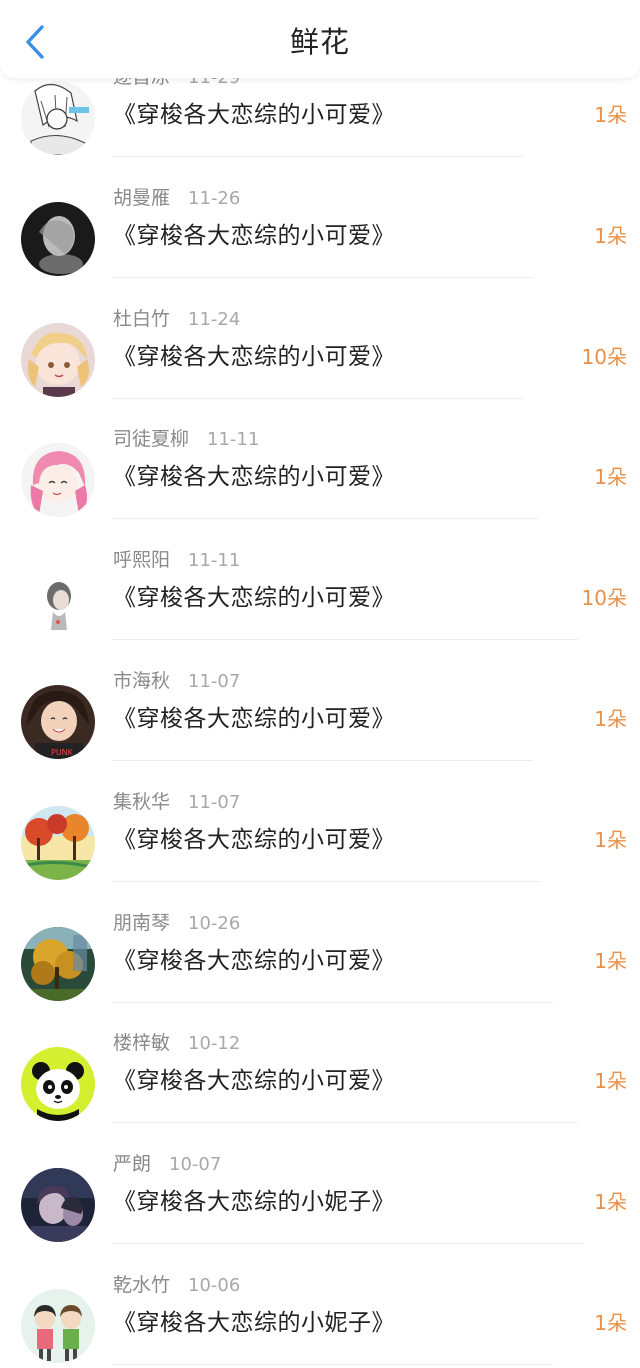 This screenshot has width=640, height=1368. I want to click on user-info: 集秋华 11-07, so click(176, 802).